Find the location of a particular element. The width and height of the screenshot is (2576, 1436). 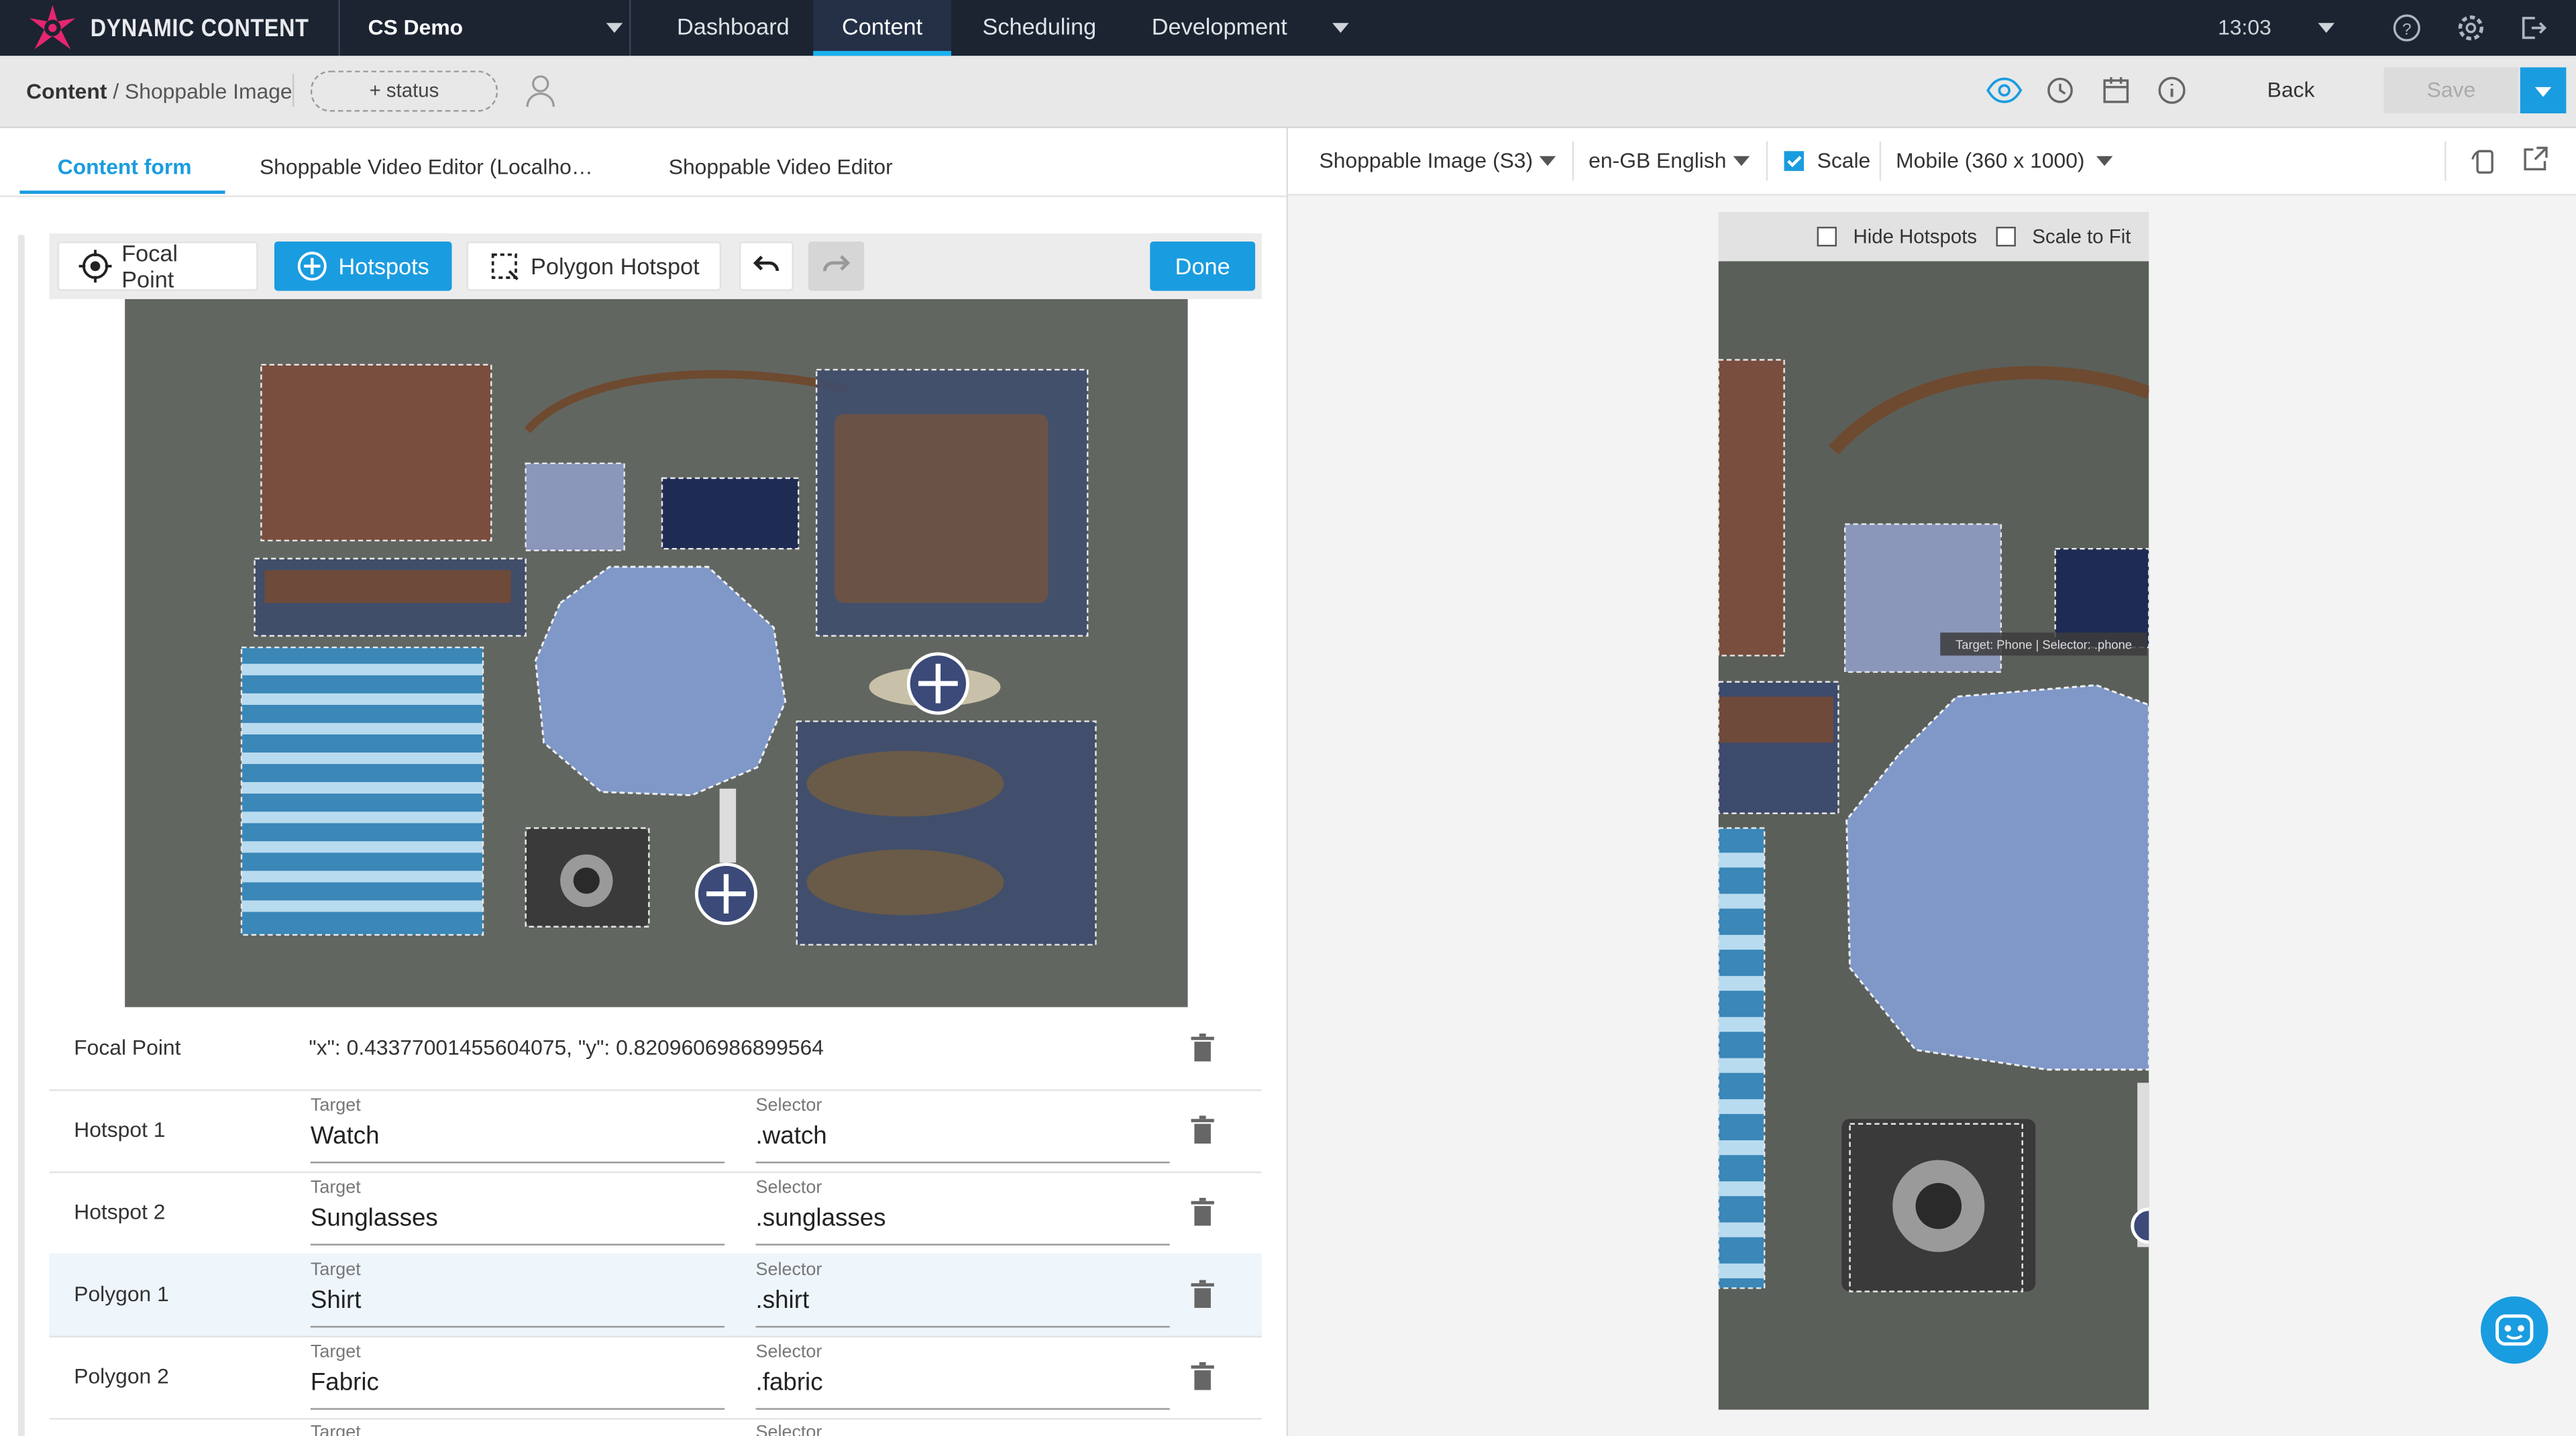

tab-shoppable-video-editor: Shoppable Video Editor is located at coordinates (781, 166).